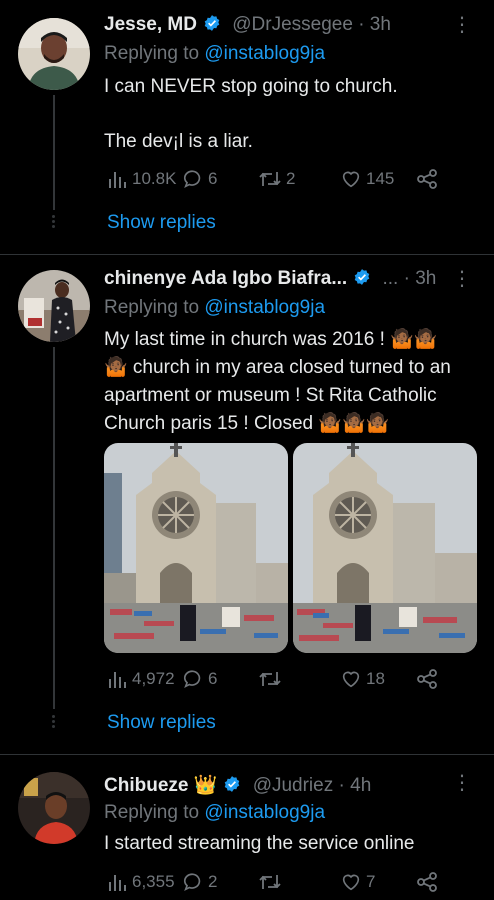 Image resolution: width=494 pixels, height=900 pixels. I want to click on tweet-actions: 4,972 6 18, so click(276, 681).